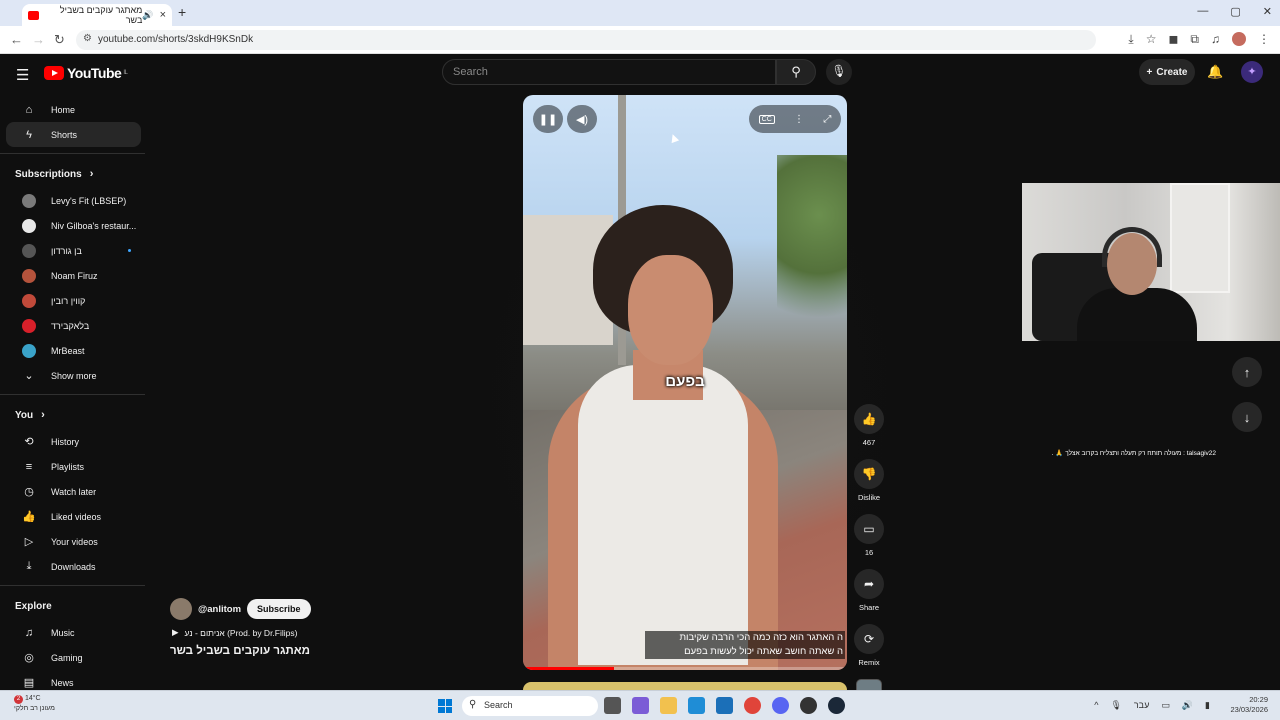 Image resolution: width=1280 pixels, height=720 pixels. What do you see at coordinates (73, 375) in the screenshot?
I see `show-more-button: ⌄ Show more` at bounding box center [73, 375].